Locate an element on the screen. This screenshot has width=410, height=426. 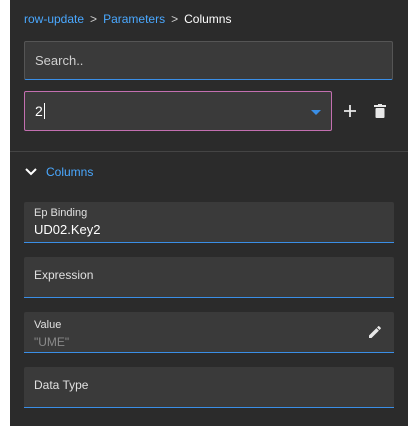
breadcrumb-current: Columns is located at coordinates (208, 19).